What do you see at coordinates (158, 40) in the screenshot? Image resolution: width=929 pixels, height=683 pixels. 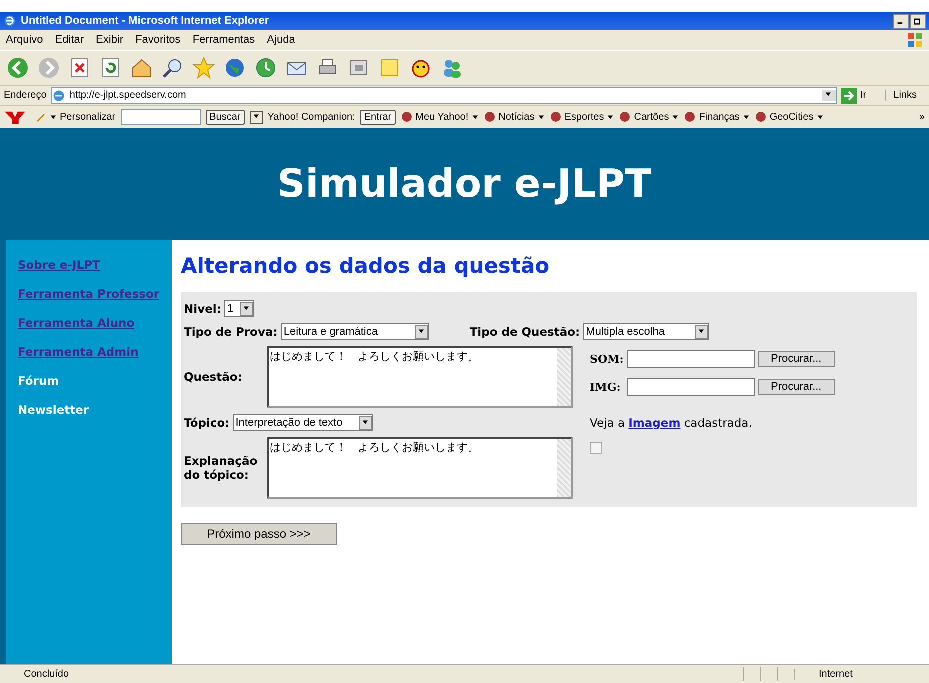 I see `menu-item: Favoritos` at bounding box center [158, 40].